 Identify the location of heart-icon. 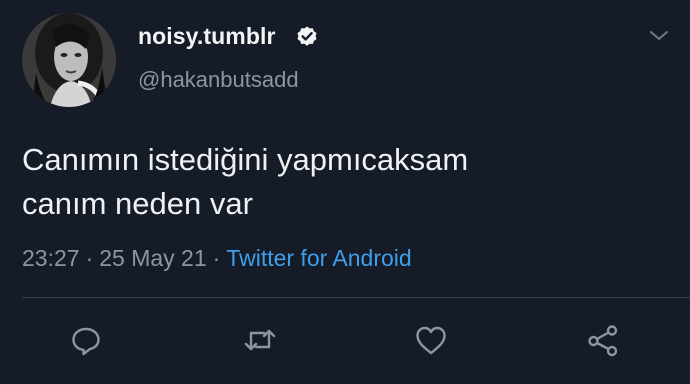
(431, 340).